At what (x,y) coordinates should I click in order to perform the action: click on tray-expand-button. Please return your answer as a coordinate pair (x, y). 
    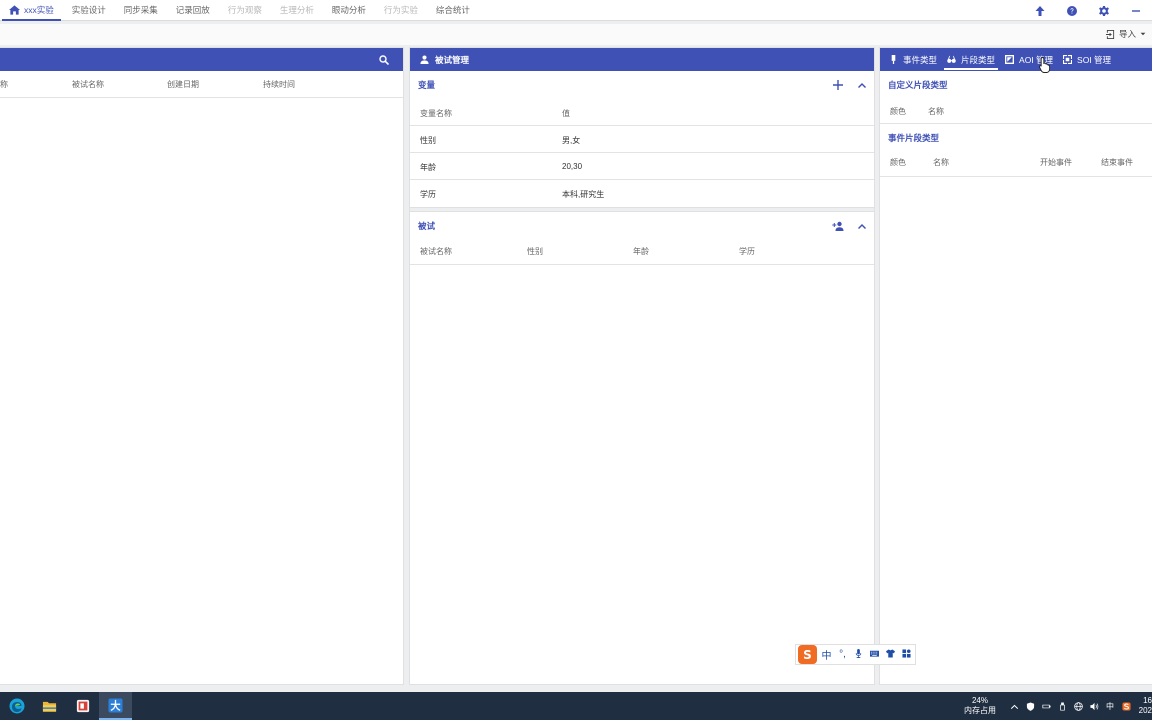
    Looking at the image, I should click on (1014, 706).